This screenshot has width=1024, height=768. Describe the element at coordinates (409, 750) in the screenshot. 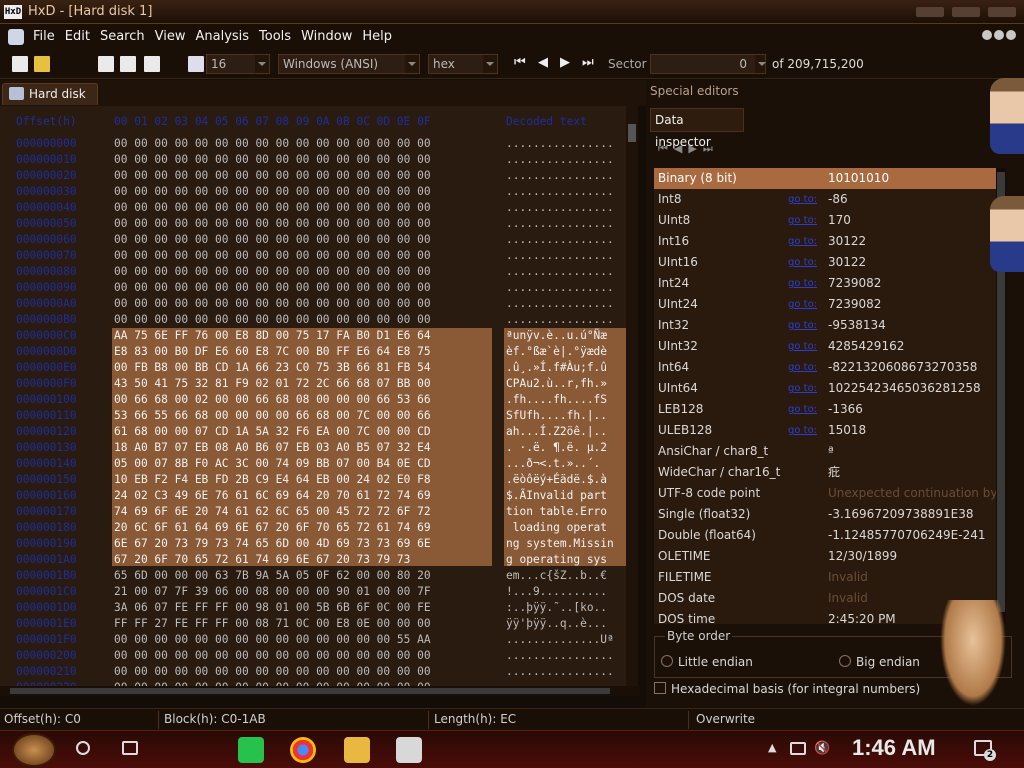

I see `hxd-taskbar-icon` at that location.